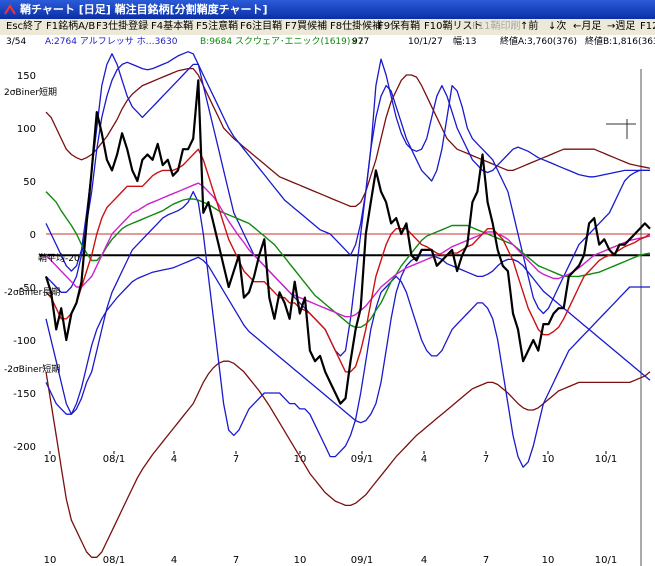 The image size is (655, 566). What do you see at coordinates (29, 182) in the screenshot?
I see `y-tick-label: 50` at bounding box center [29, 182].